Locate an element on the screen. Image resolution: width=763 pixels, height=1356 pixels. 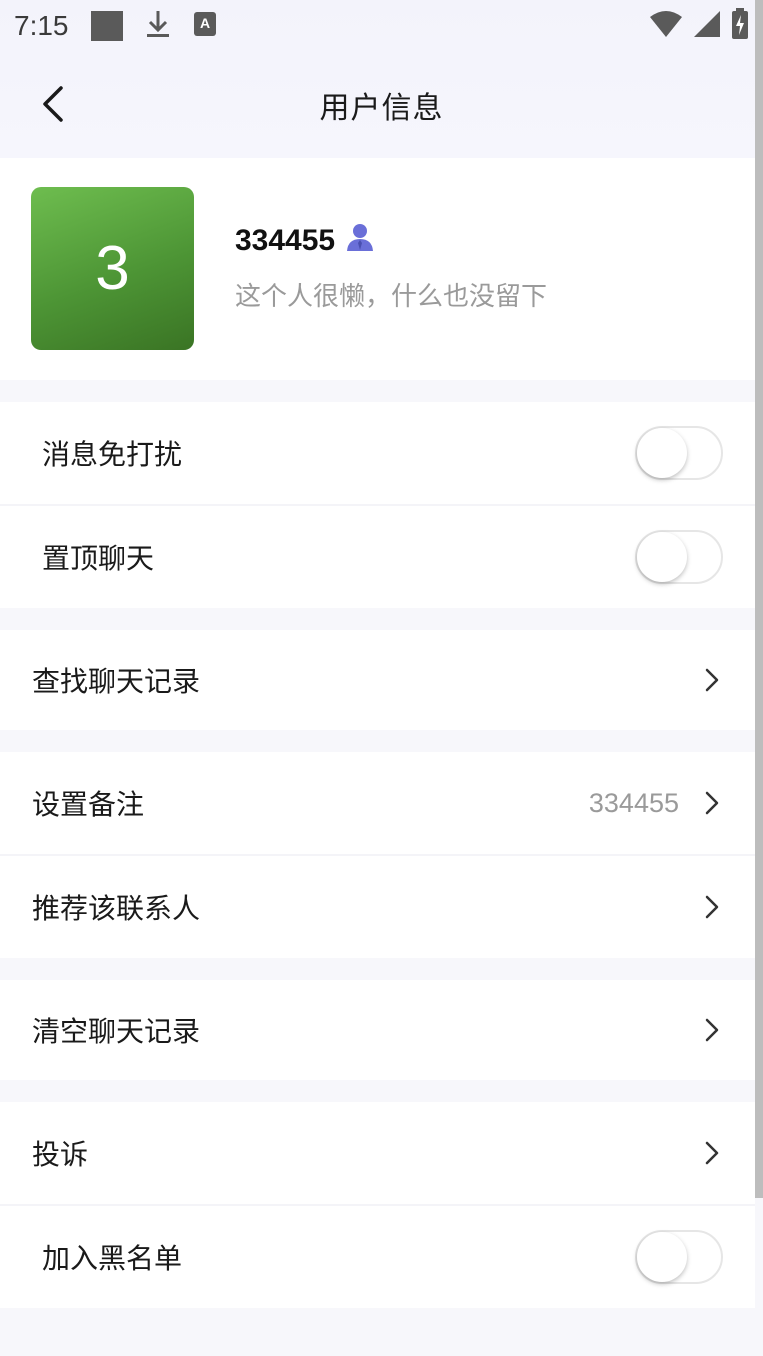
profile-name-line: 334455 is located at coordinates (305, 241).